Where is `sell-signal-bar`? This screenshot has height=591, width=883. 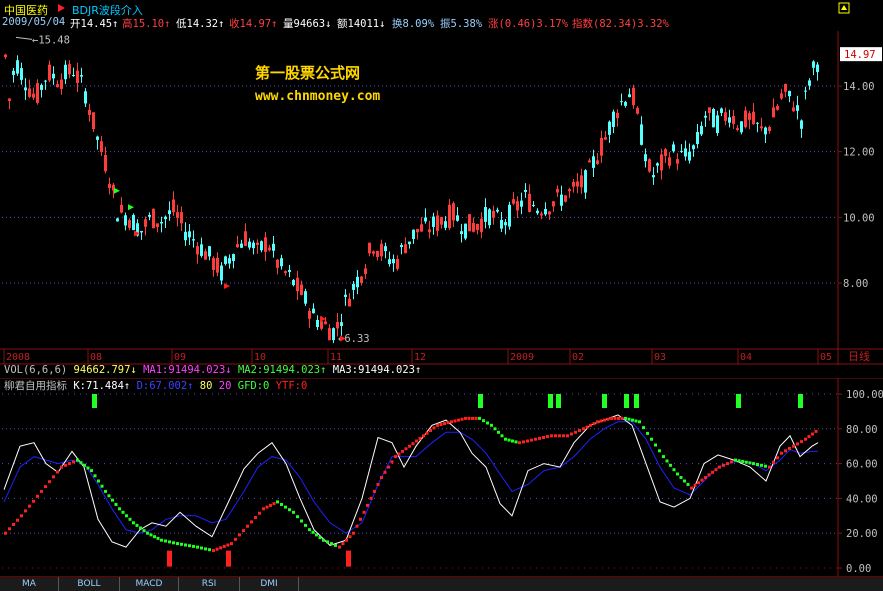
sell-signal-bar is located at coordinates (738, 401).